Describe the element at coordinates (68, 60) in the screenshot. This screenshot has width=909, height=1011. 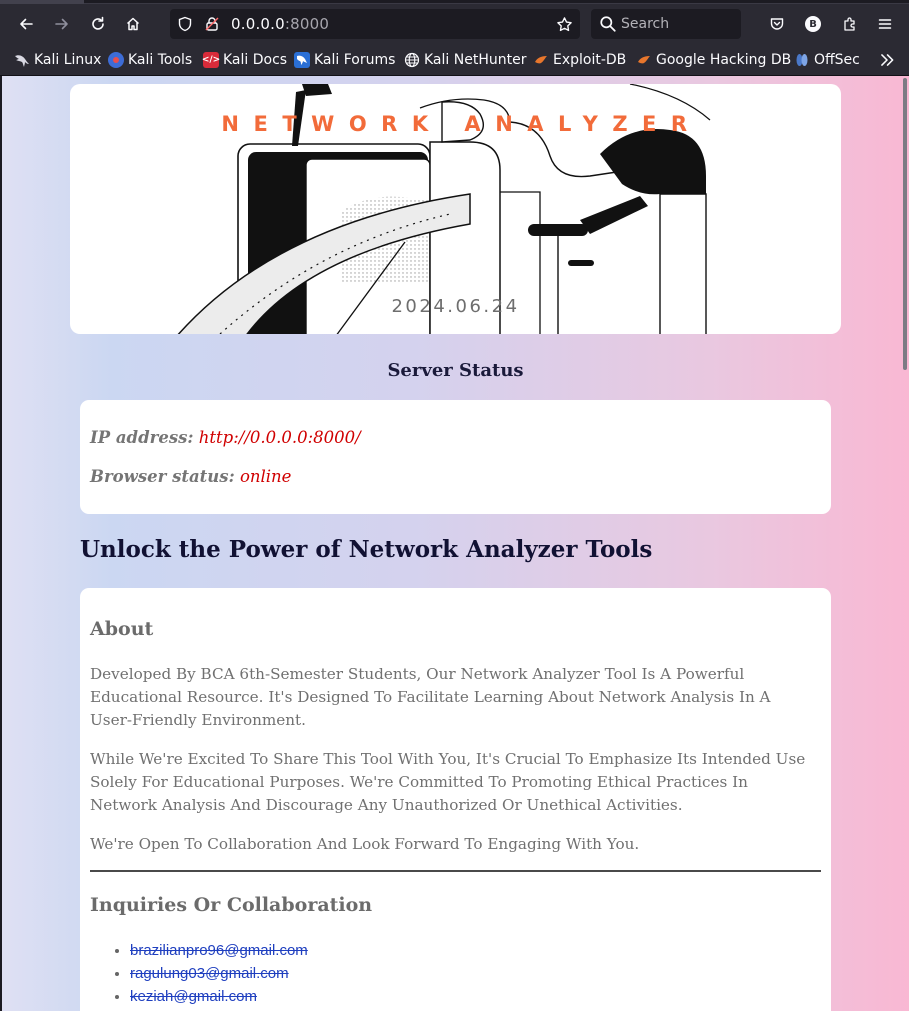
I see `bookmark-label: Kali Linux` at that location.